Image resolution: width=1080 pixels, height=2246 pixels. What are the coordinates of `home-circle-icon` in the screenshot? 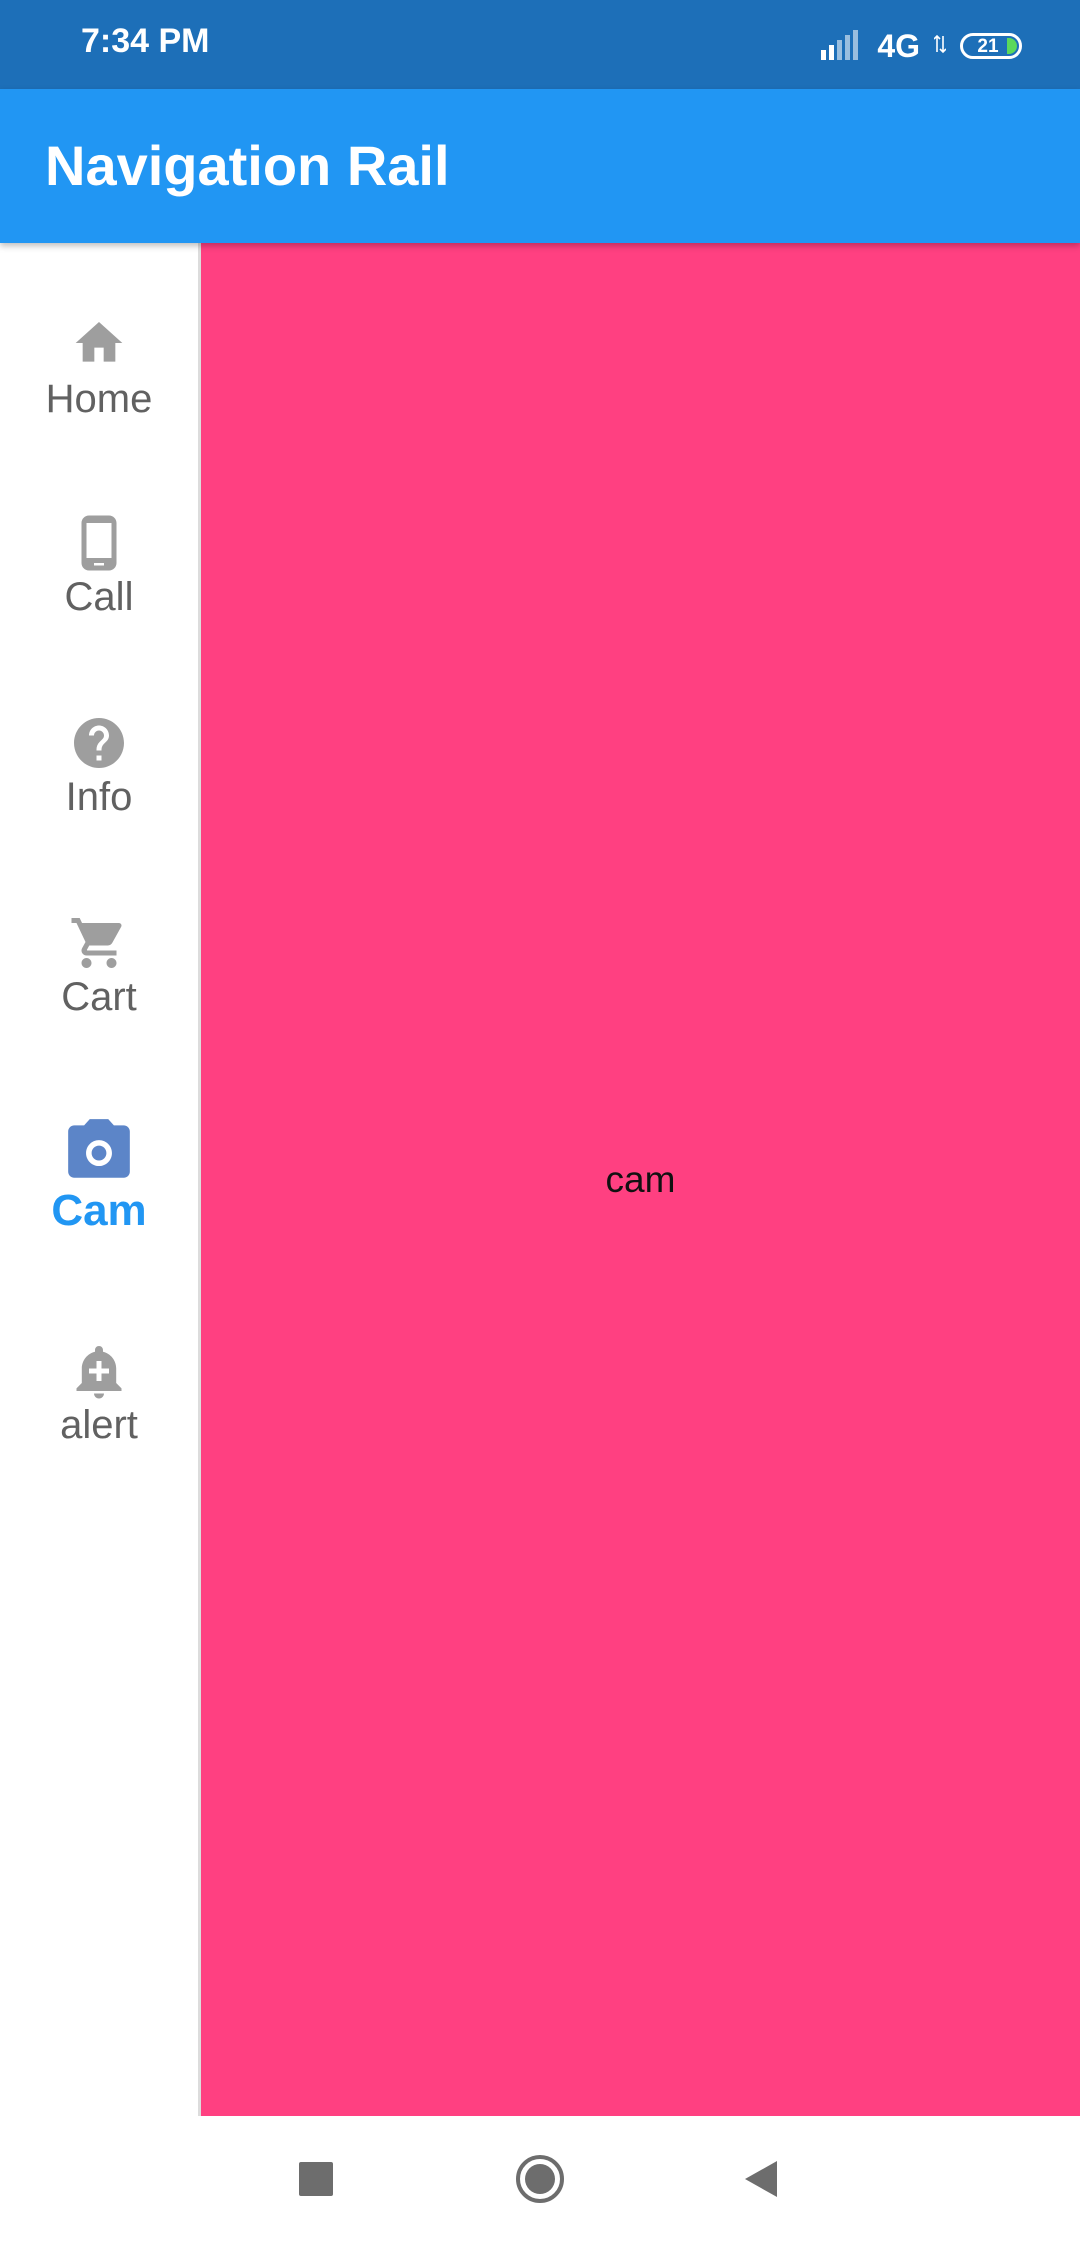 It's located at (540, 2181).